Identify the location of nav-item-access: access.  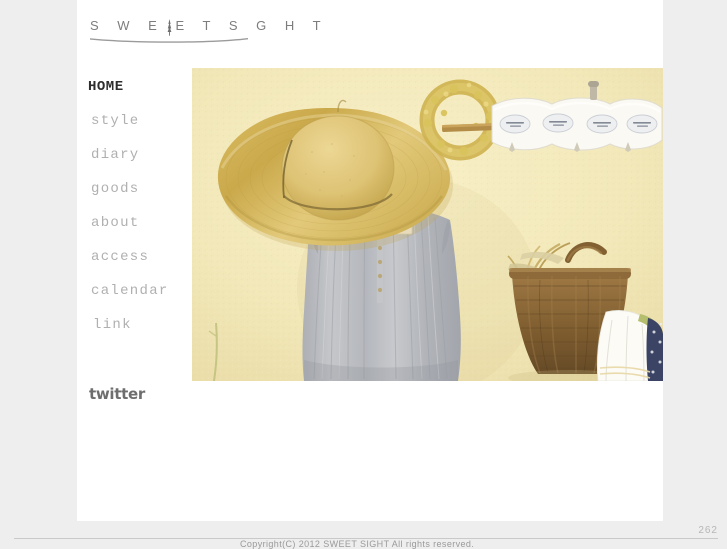
(148, 257).